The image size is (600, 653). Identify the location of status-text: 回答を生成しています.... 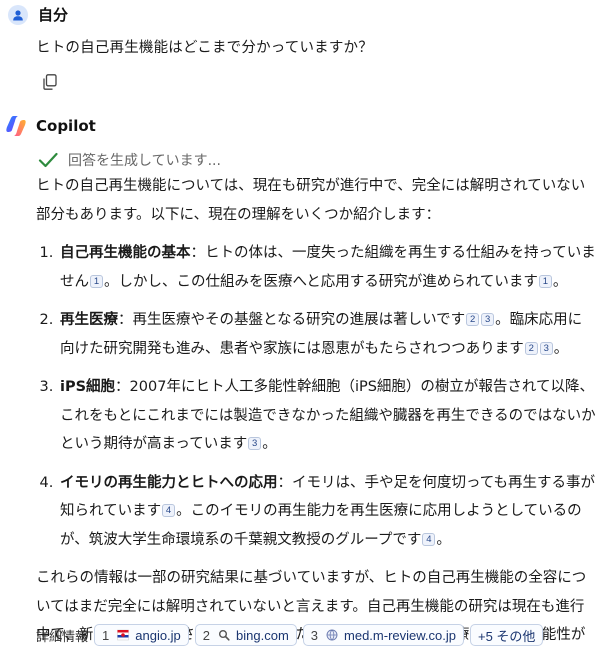
(144, 161).